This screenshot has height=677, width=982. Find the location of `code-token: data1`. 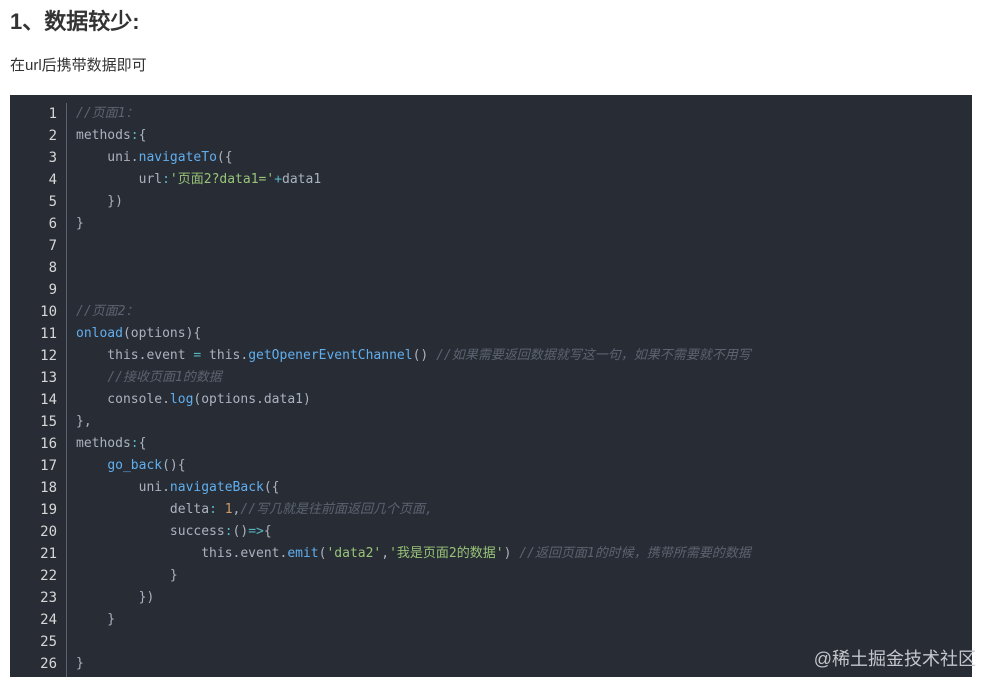

code-token: data1 is located at coordinates (302, 179).